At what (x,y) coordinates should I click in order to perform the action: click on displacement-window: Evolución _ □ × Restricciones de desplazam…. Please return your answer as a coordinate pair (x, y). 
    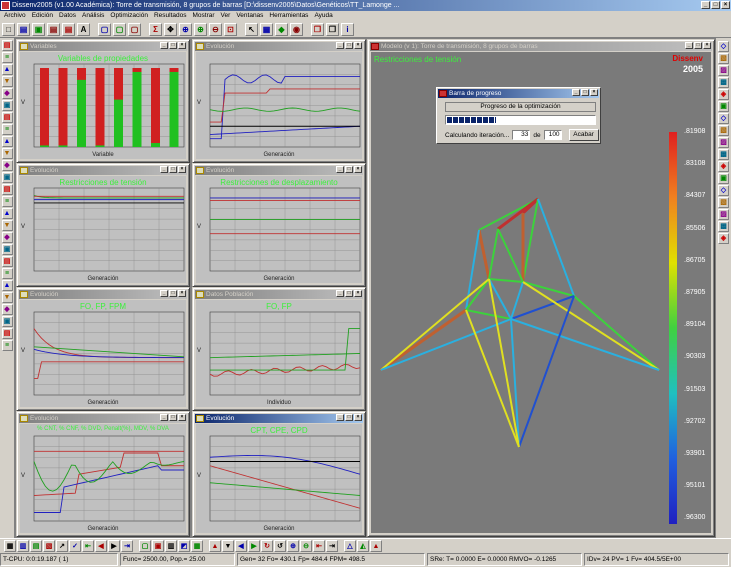
    Looking at the image, I should click on (279, 225).